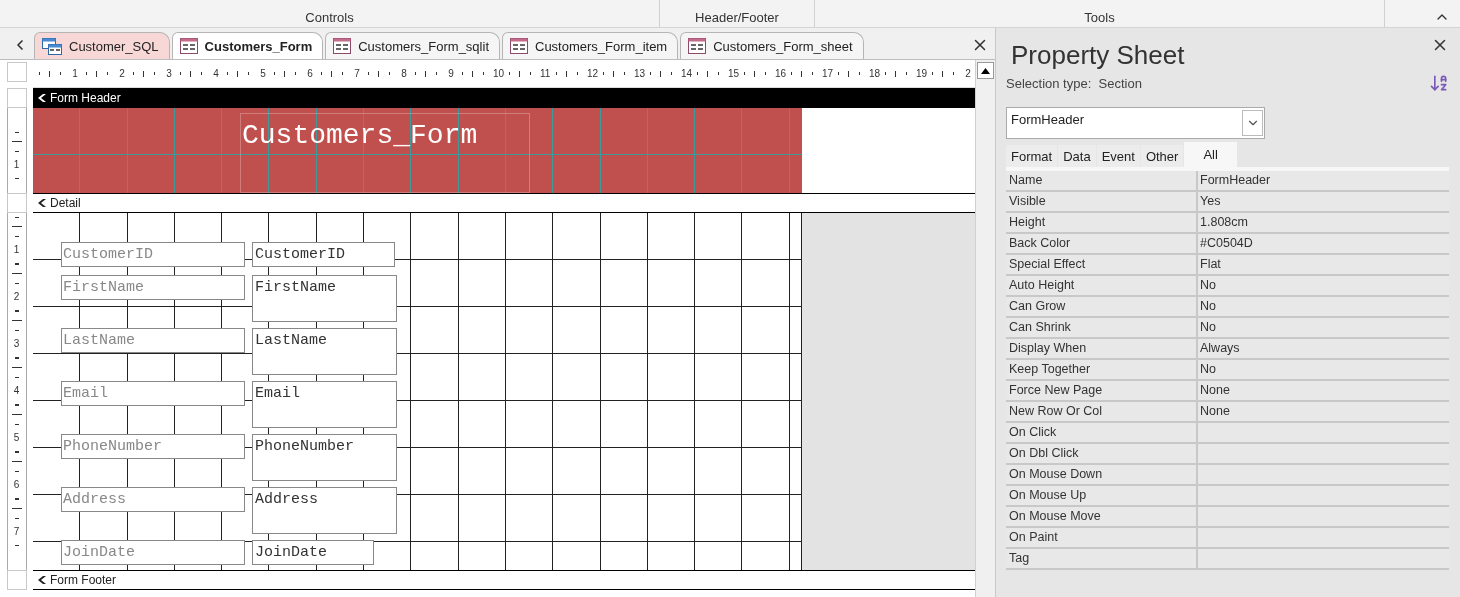 The width and height of the screenshot is (1460, 597). I want to click on selection-dropdown: FormHeader, so click(1135, 123).